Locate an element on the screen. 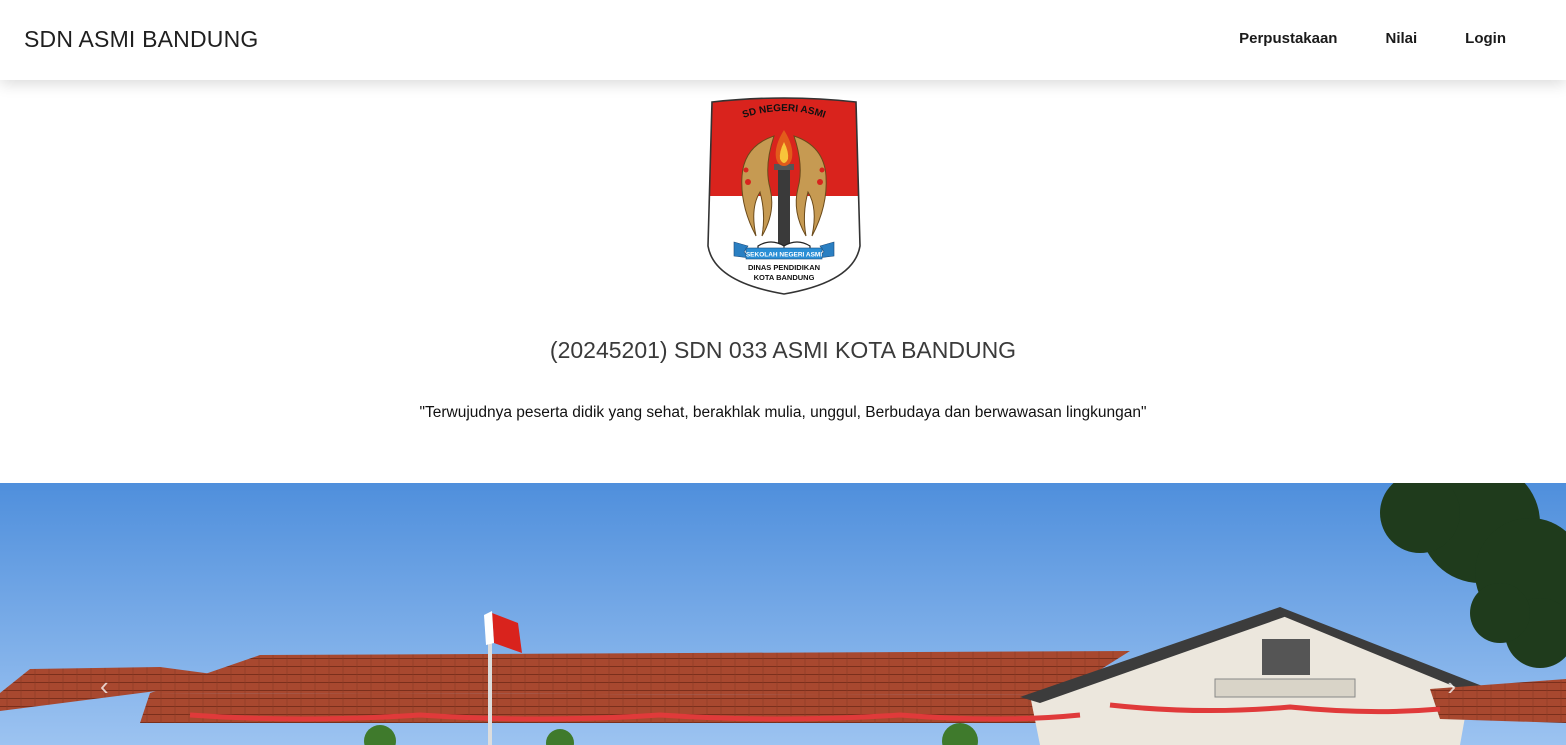 The width and height of the screenshot is (1566, 745). chevron-right-icon: › is located at coordinates (1451, 686).